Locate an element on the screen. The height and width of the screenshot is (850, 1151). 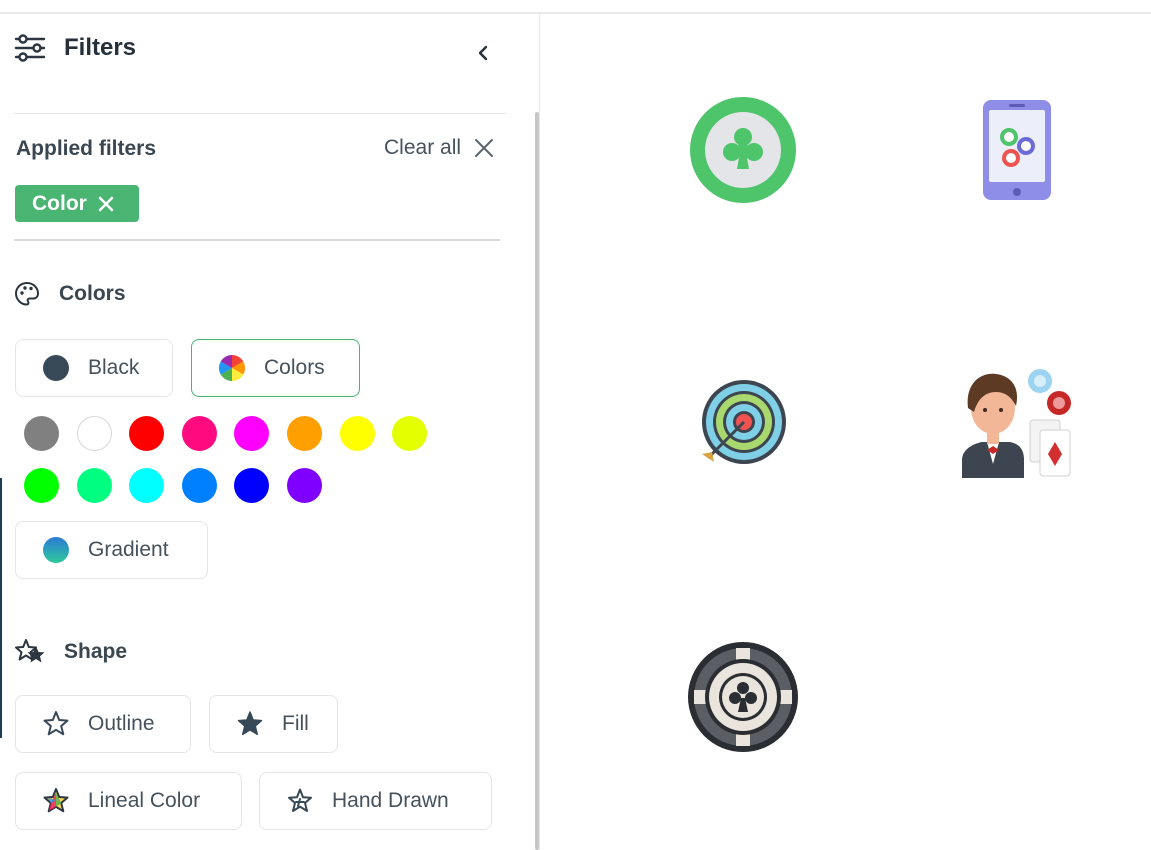
shape-option-outline: Outline is located at coordinates (103, 724).